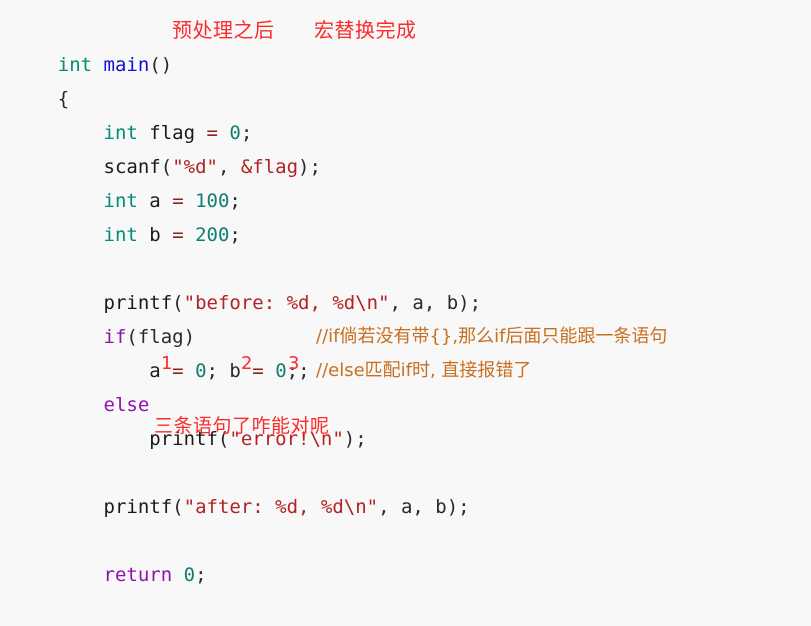  Describe the element at coordinates (247, 363) in the screenshot. I see `annotation-marker-2: 2` at that location.